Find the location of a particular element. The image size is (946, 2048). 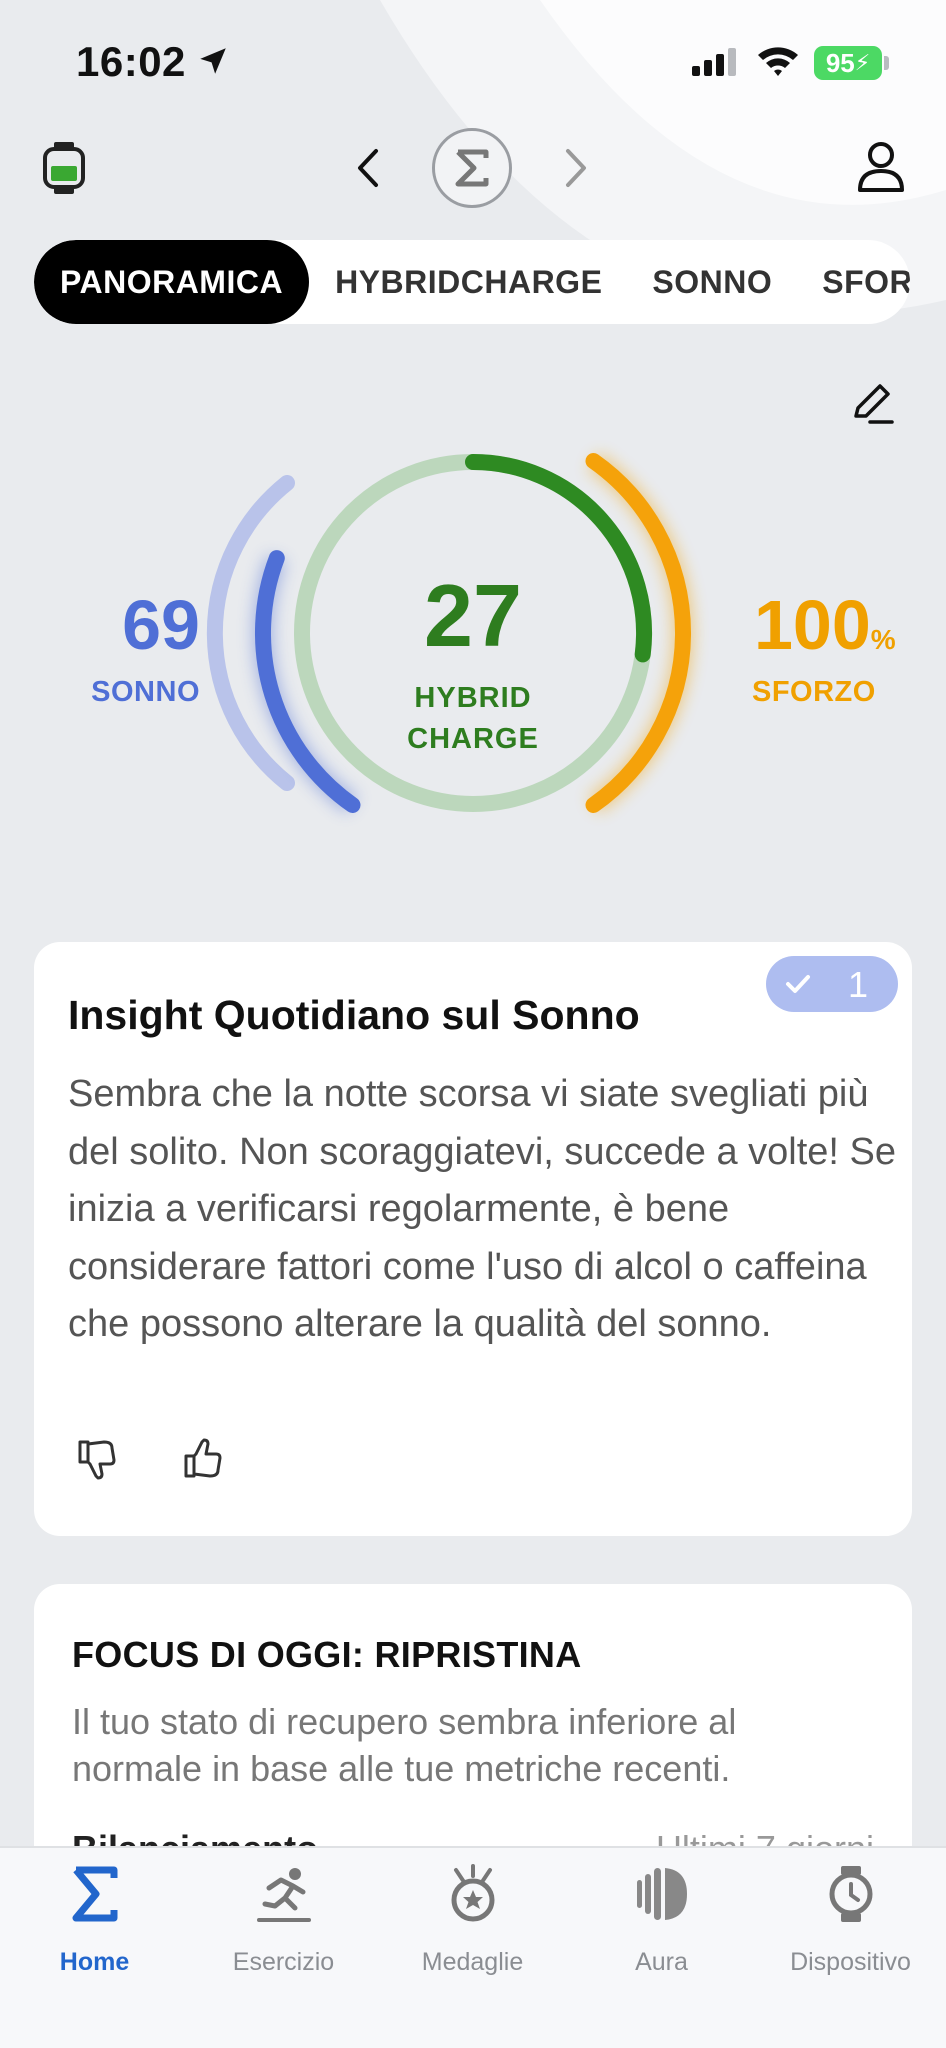

thumbs-up-icon is located at coordinates (203, 1459).